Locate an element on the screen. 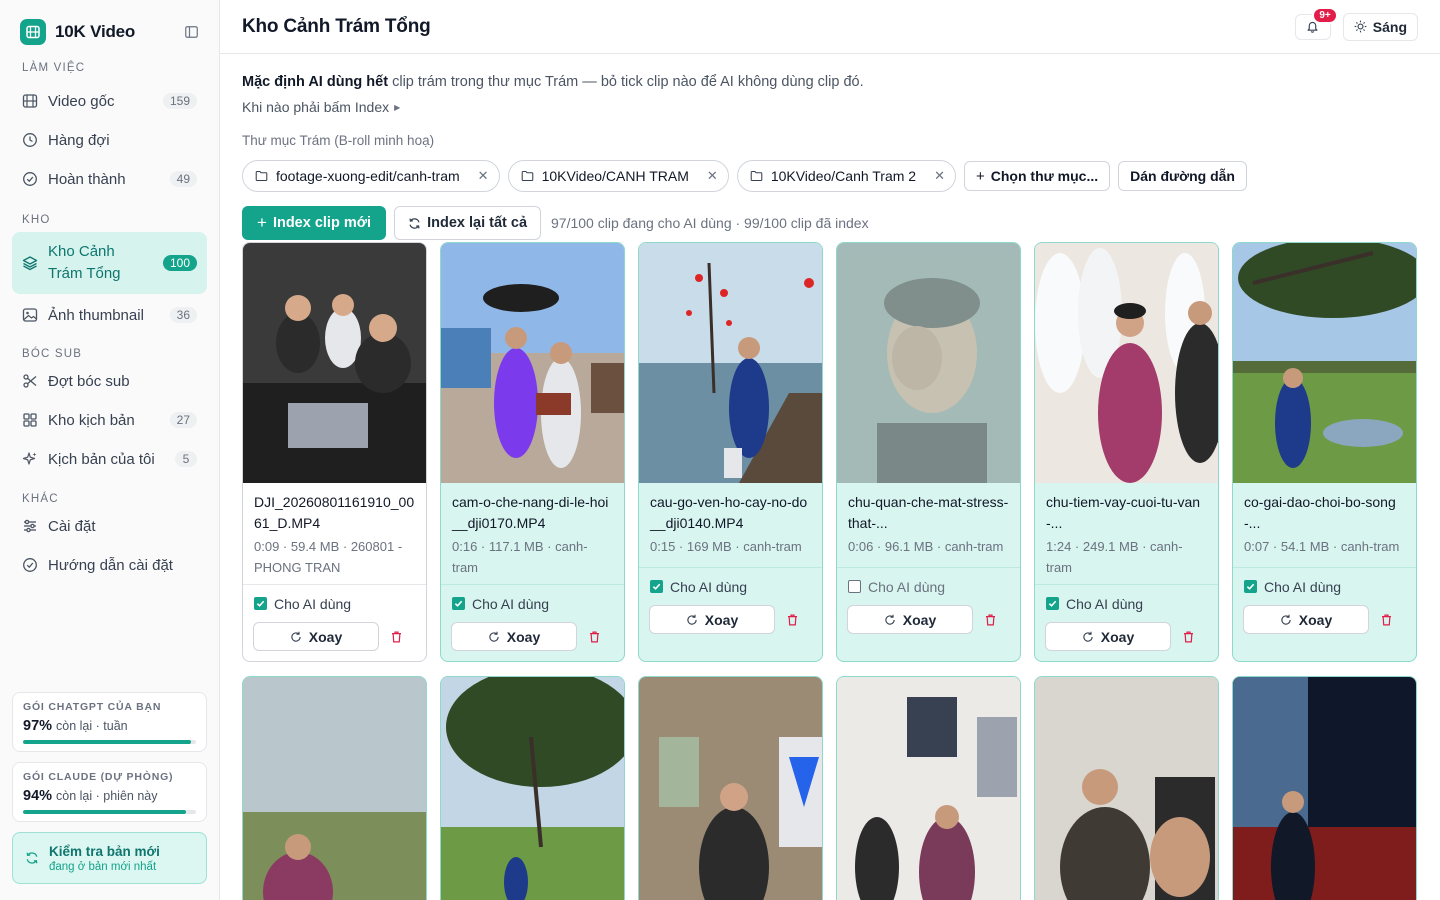  theme-toggle-button: Sáng is located at coordinates (1380, 26).